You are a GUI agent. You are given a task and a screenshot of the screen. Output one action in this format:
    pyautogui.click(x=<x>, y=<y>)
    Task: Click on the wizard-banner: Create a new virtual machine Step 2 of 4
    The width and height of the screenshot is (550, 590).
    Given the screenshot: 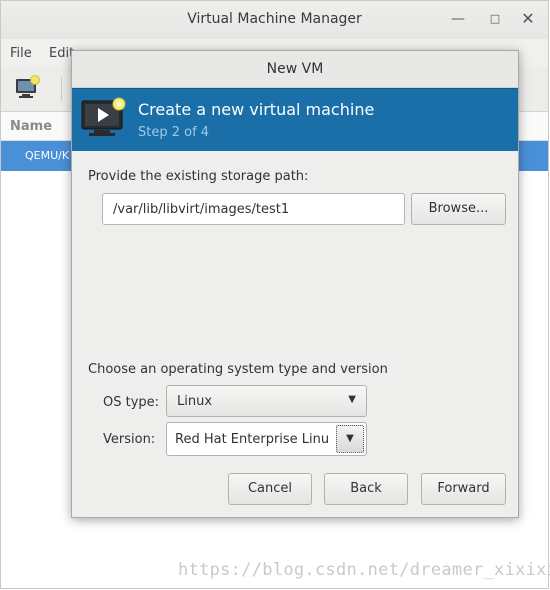 What is the action you would take?
    pyautogui.click(x=295, y=119)
    